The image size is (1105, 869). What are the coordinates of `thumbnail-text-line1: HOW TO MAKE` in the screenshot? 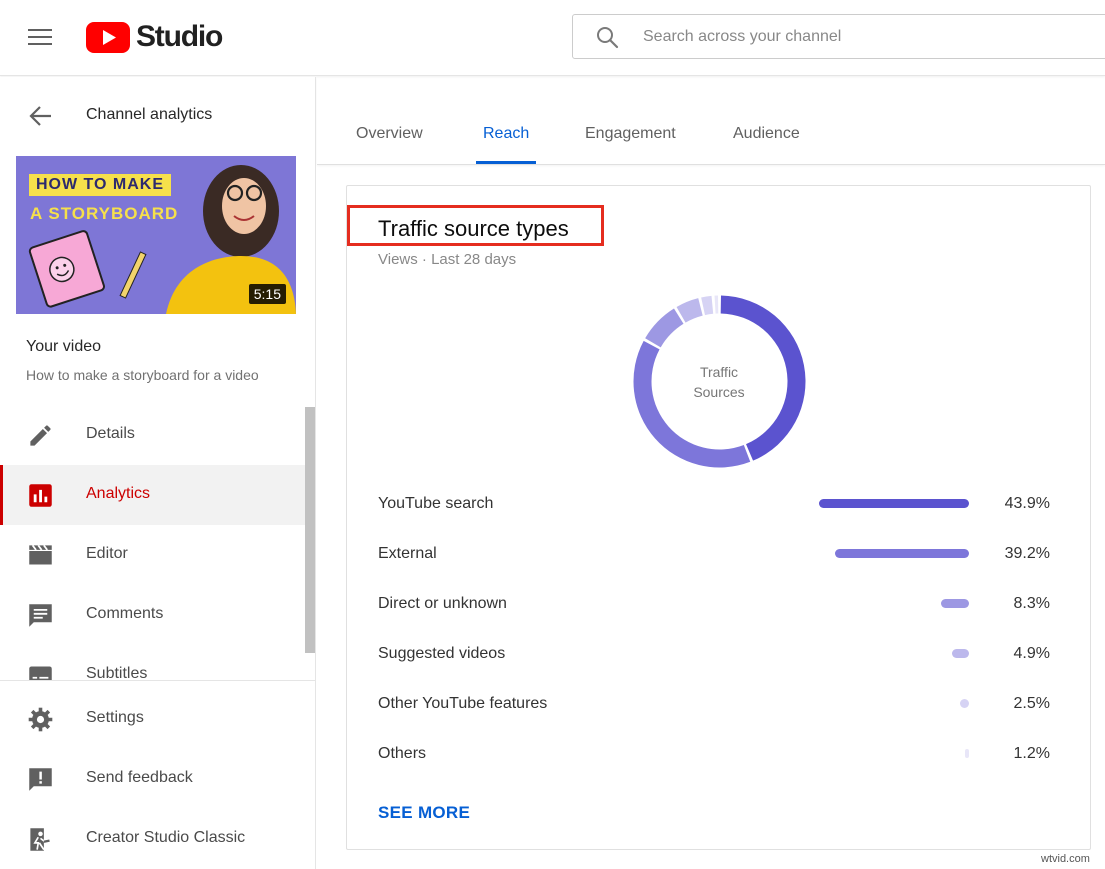 It's located at (100, 185).